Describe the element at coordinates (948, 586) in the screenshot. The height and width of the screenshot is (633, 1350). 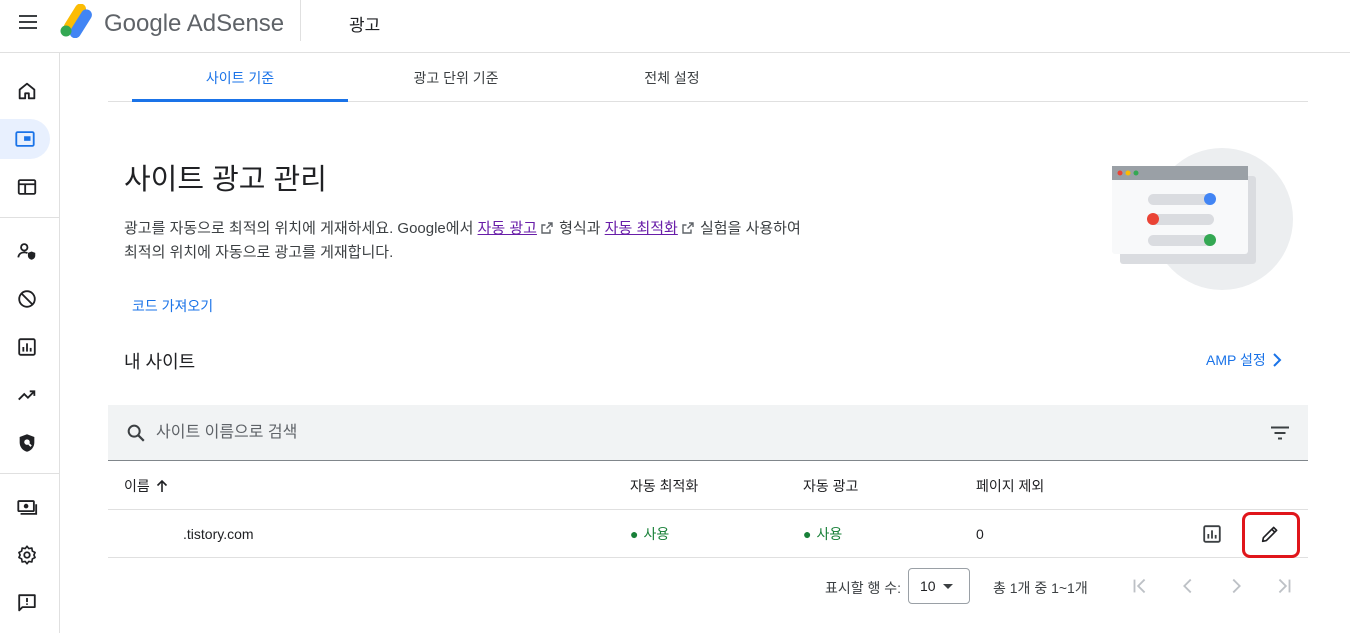
I see `dropdown-arrow-icon` at that location.